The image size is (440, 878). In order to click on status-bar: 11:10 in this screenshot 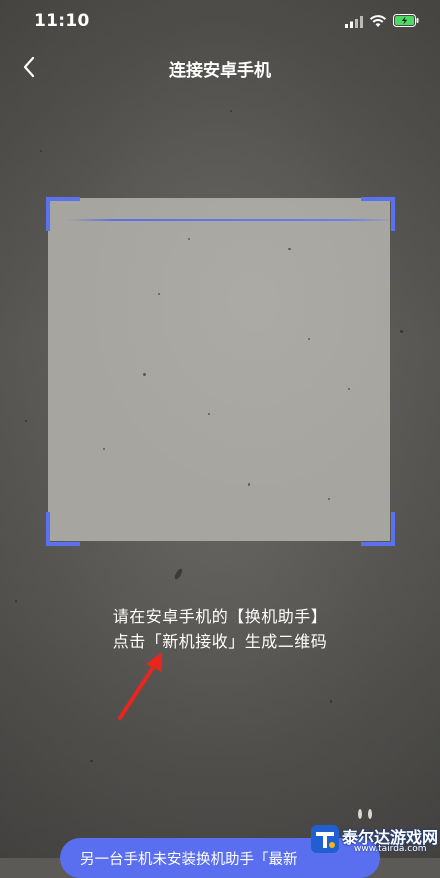, I will do `click(220, 22)`.